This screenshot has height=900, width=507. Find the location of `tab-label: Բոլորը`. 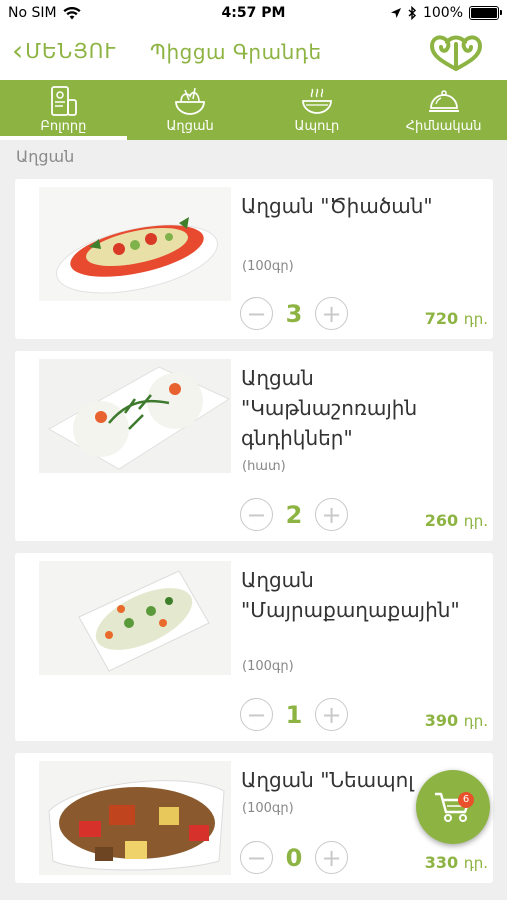

tab-label: Բոլորը is located at coordinates (63, 126).